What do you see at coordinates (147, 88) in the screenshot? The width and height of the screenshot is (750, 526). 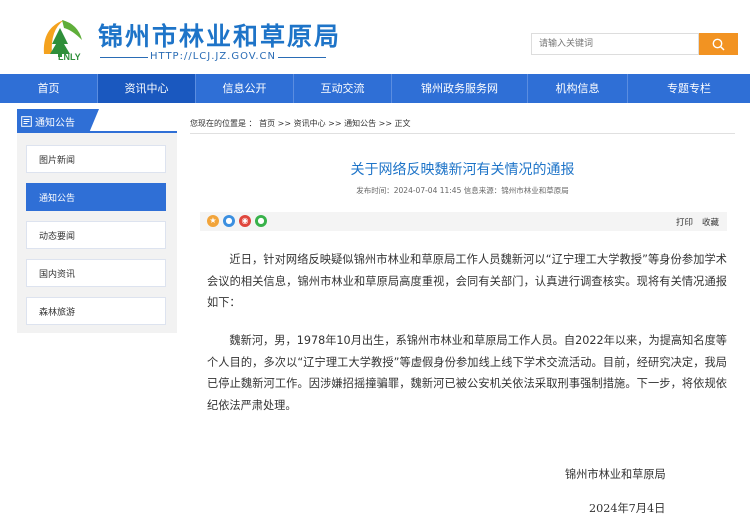 I see `nav-item-news-center: 资讯中心` at bounding box center [147, 88].